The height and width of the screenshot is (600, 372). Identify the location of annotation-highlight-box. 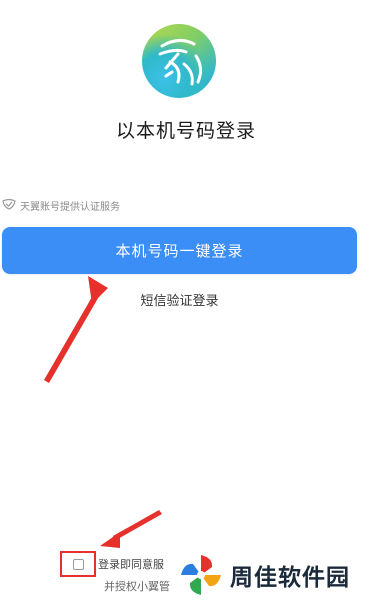
(78, 564).